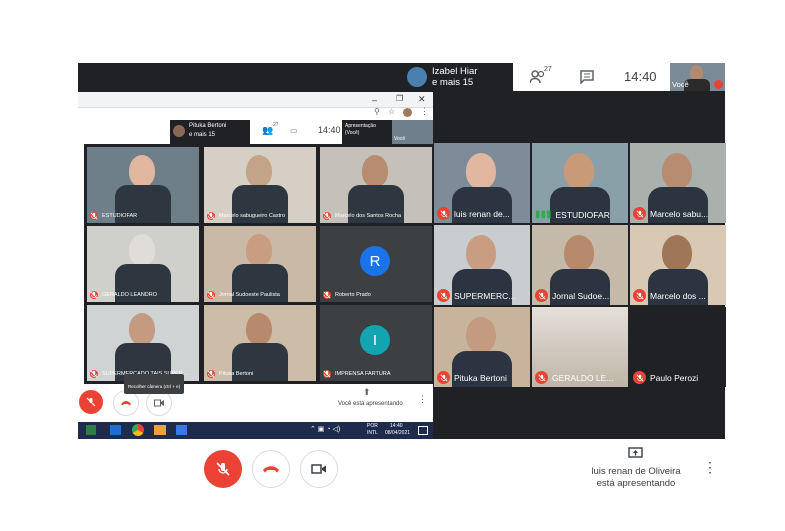 This screenshot has height=531, width=785. Describe the element at coordinates (635, 453) in the screenshot. I see `present-screen-icon` at that location.